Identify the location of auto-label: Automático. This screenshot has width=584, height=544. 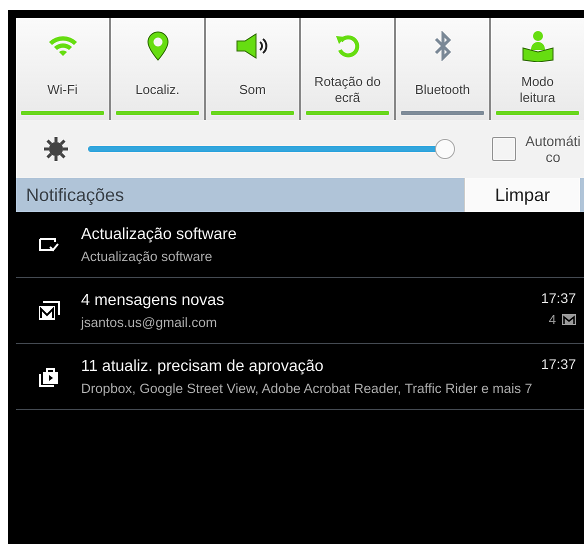
(553, 149).